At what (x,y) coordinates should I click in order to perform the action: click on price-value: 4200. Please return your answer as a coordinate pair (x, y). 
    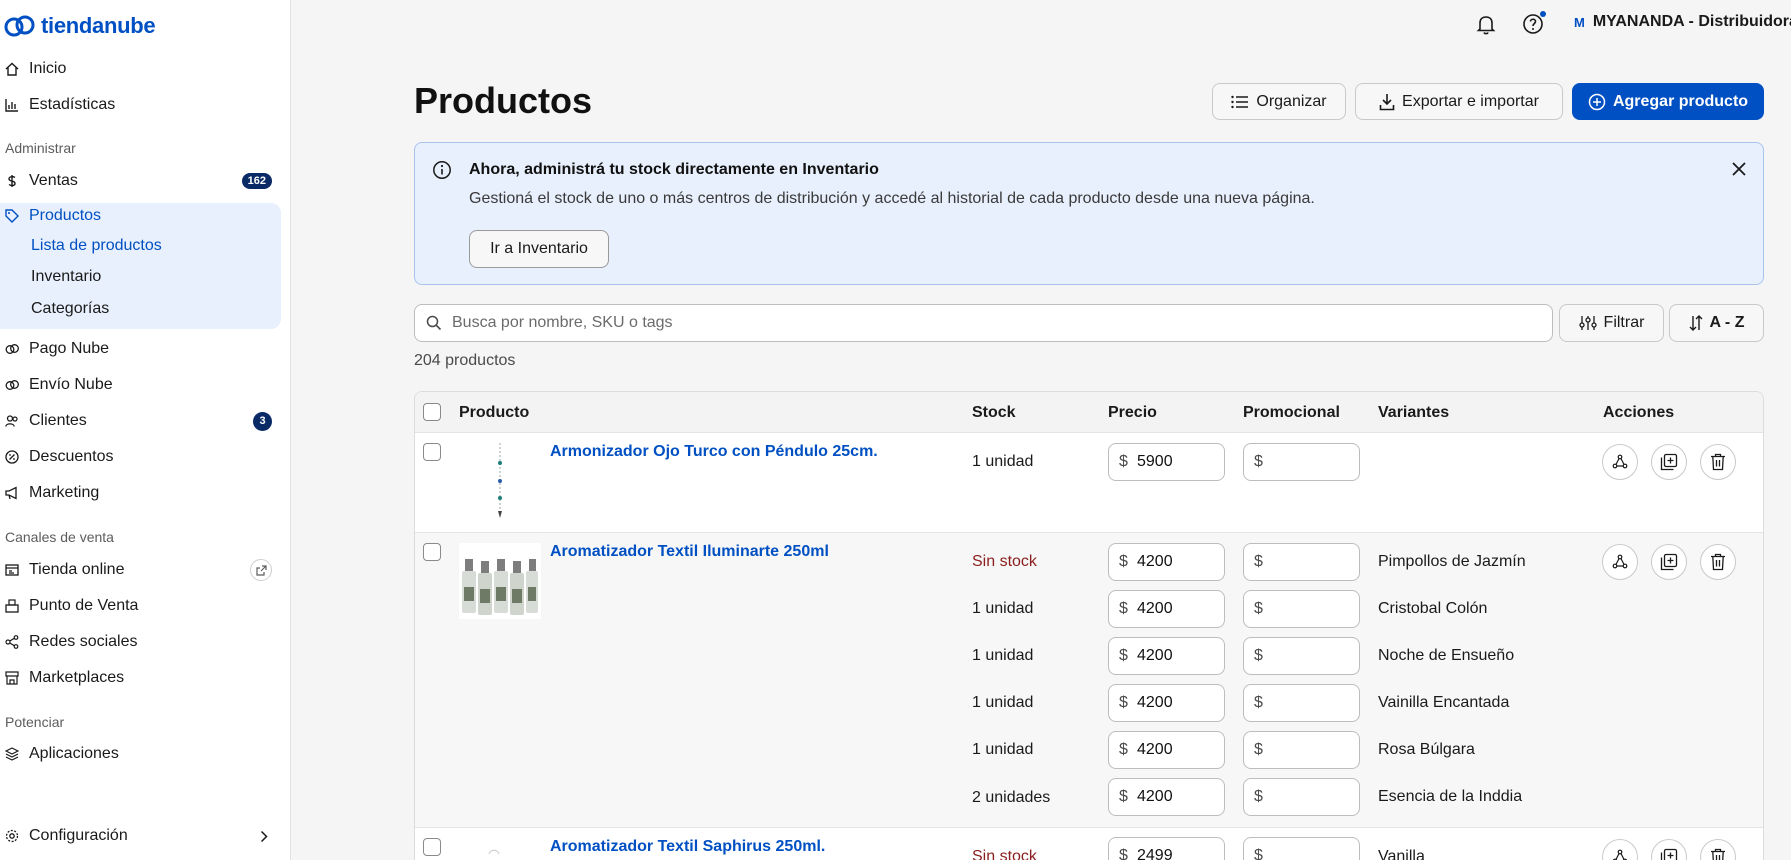
    Looking at the image, I should click on (1155, 608).